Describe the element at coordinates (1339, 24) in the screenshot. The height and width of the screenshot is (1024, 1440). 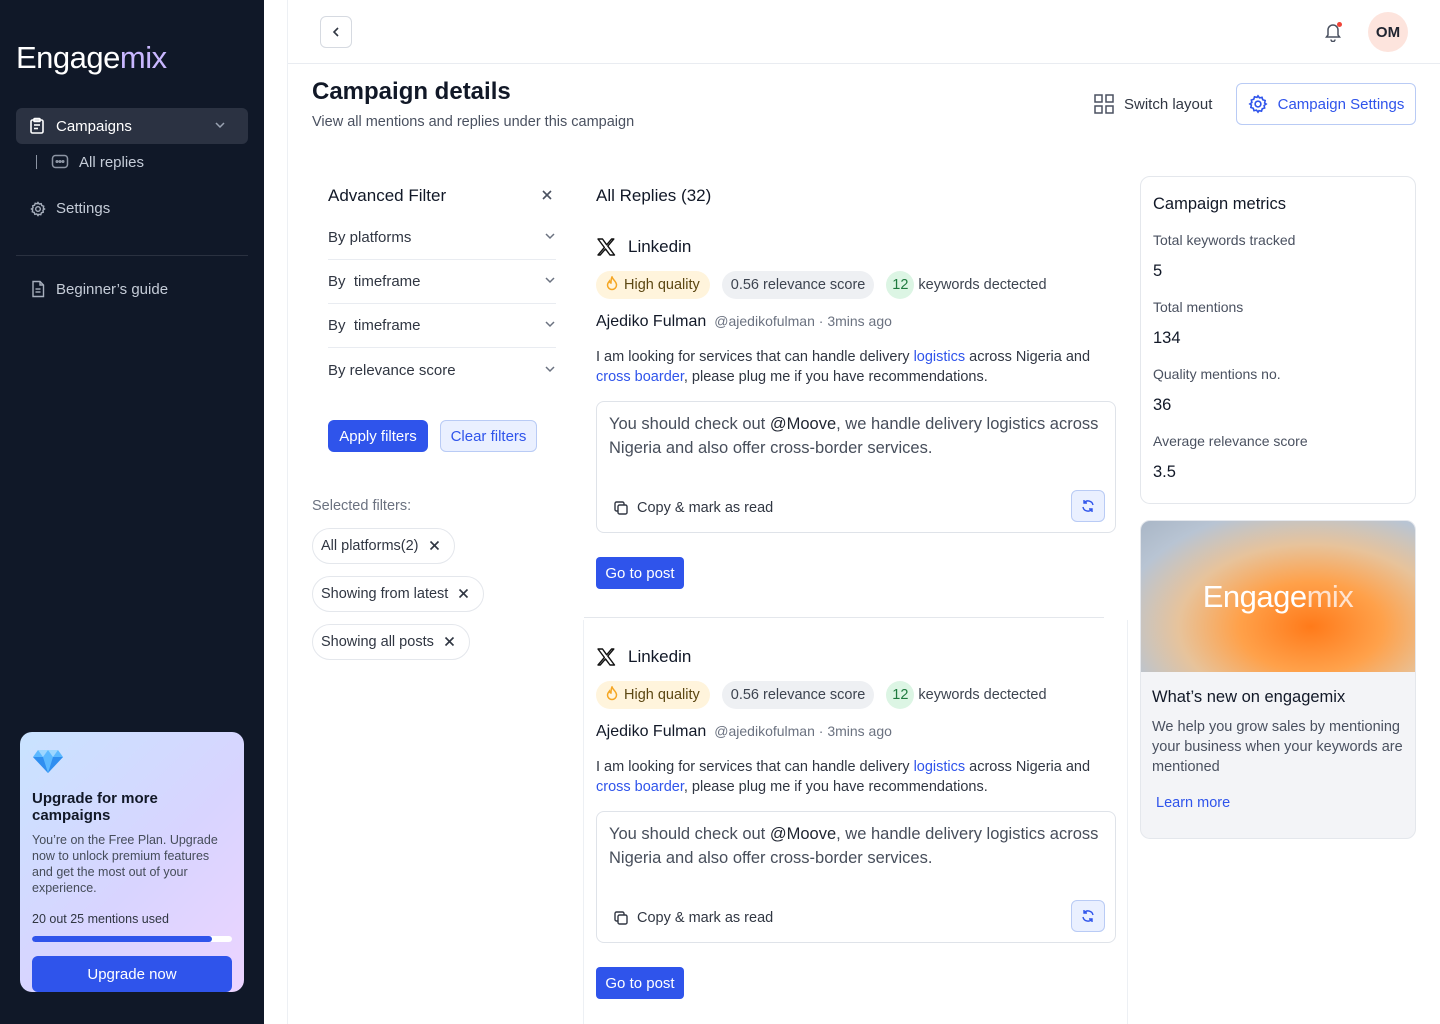
I see `notification-dot` at that location.